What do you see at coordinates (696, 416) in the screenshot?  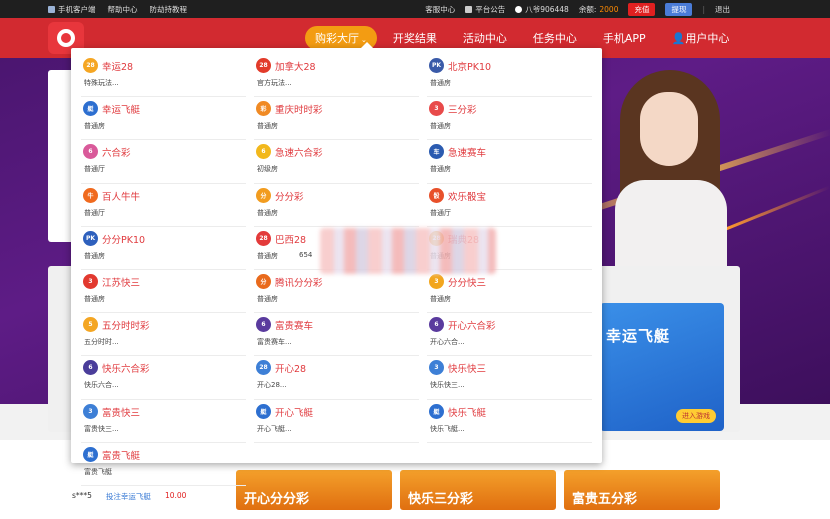 I see `enter-game-button: 进入游戏` at bounding box center [696, 416].